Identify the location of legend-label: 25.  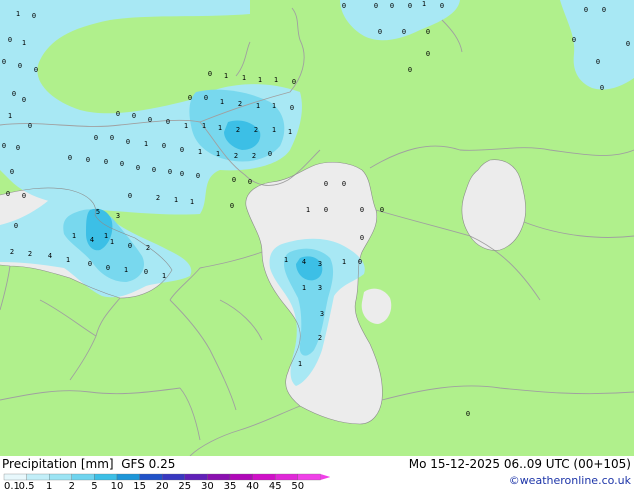
(184, 485).